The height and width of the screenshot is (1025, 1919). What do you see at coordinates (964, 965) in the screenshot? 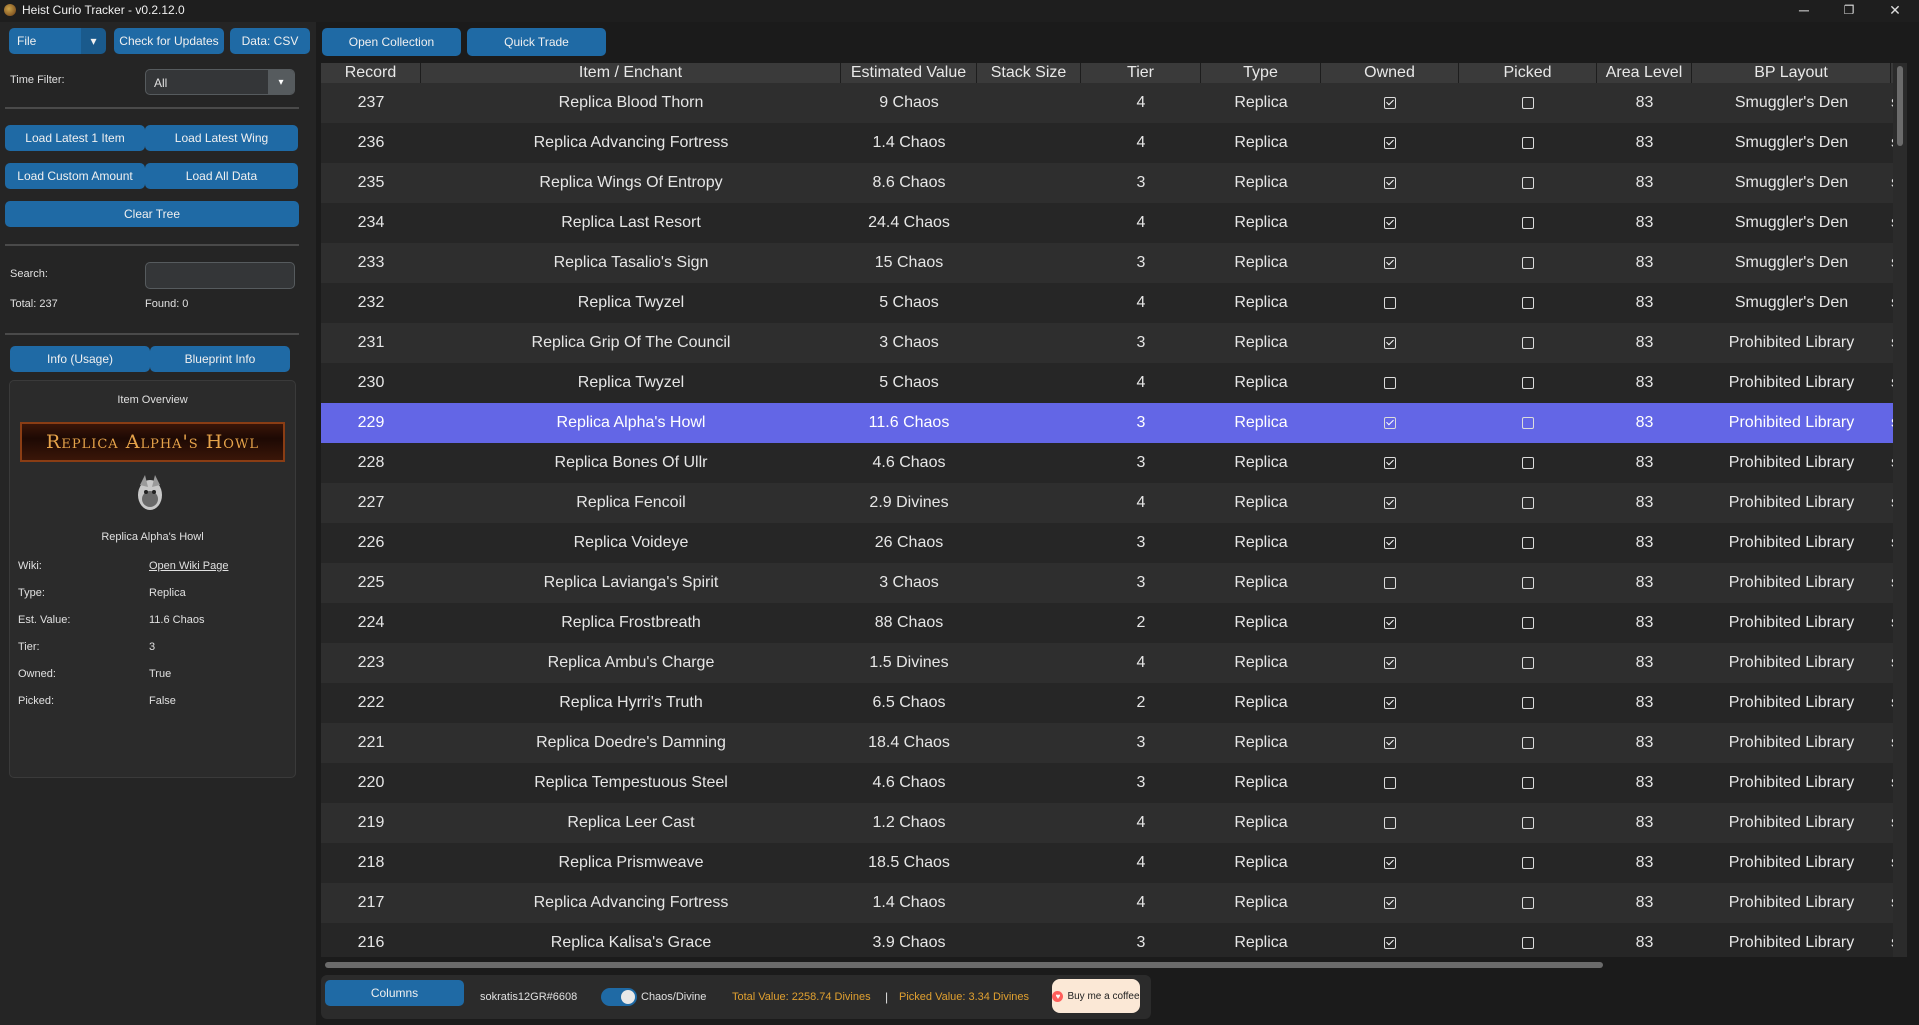
I see `horizontal-scroll-thumb` at bounding box center [964, 965].